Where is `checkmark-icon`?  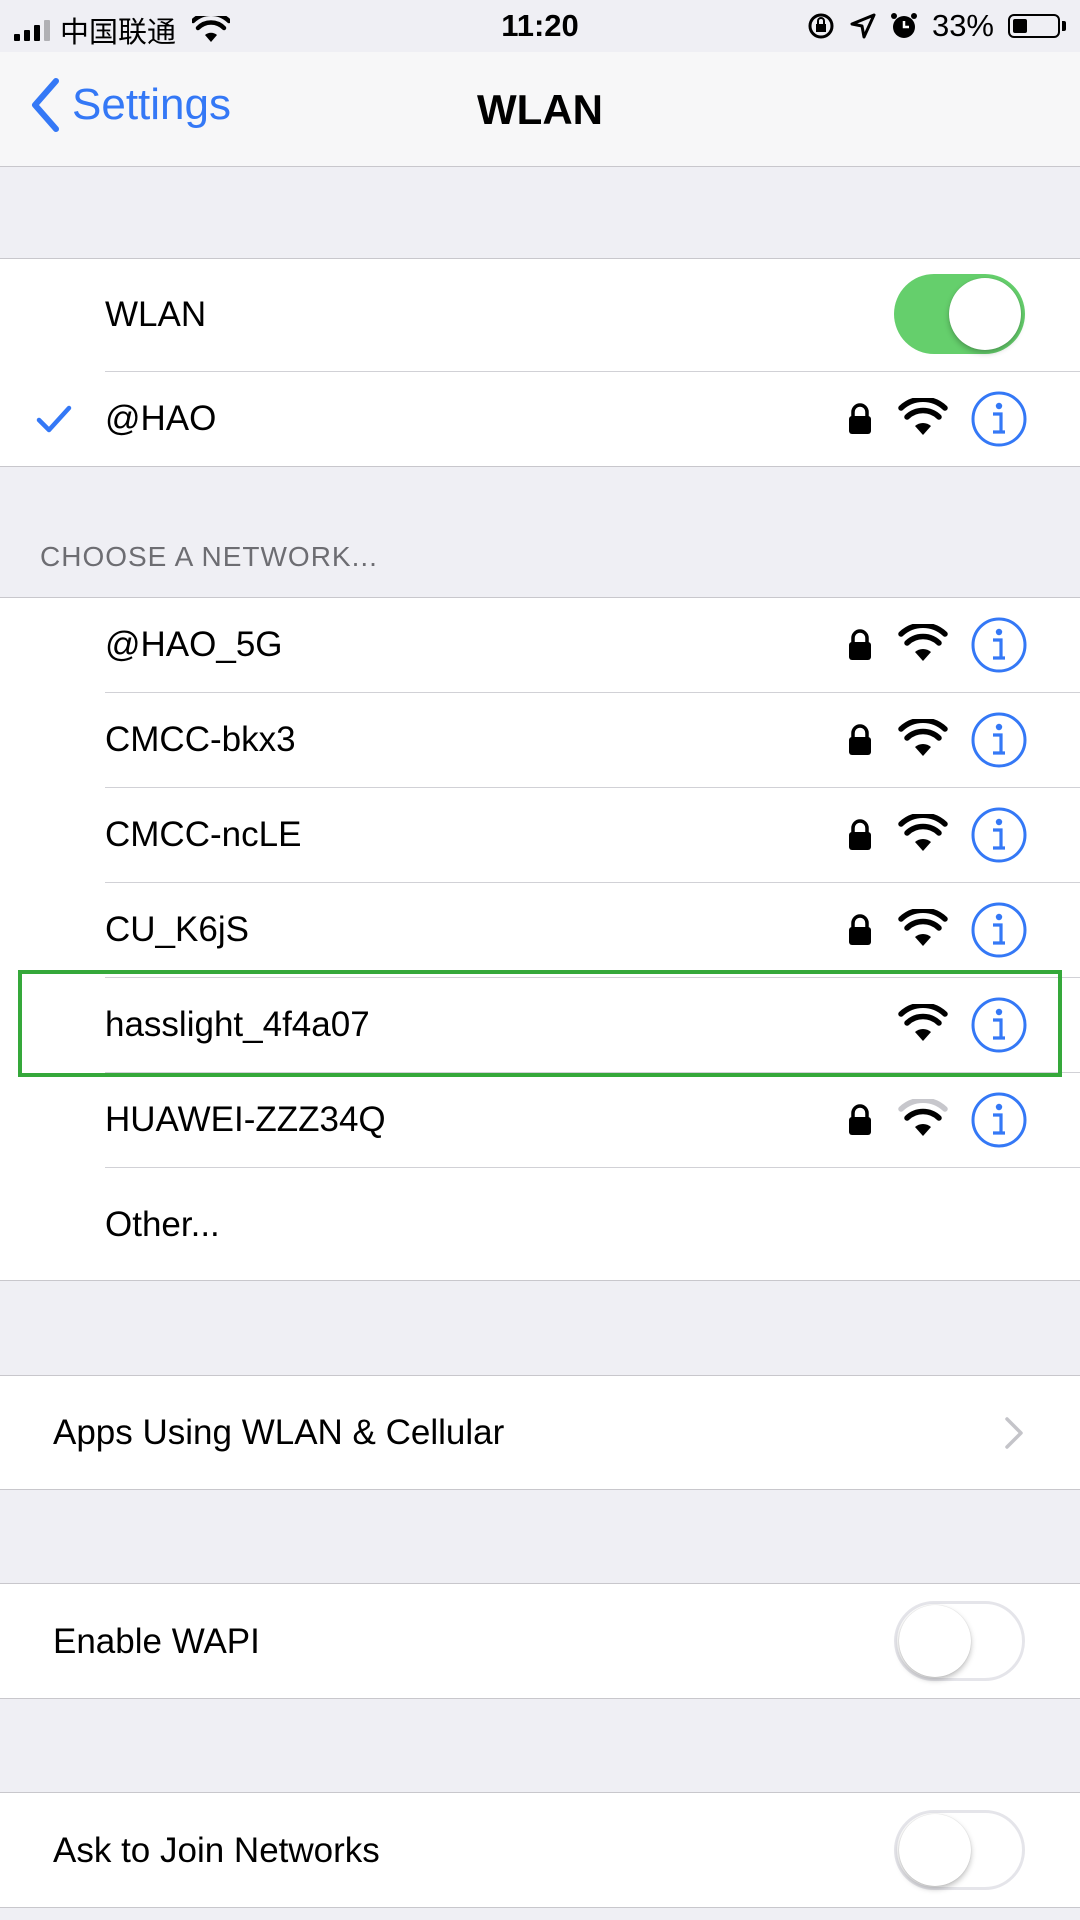 checkmark-icon is located at coordinates (54, 419).